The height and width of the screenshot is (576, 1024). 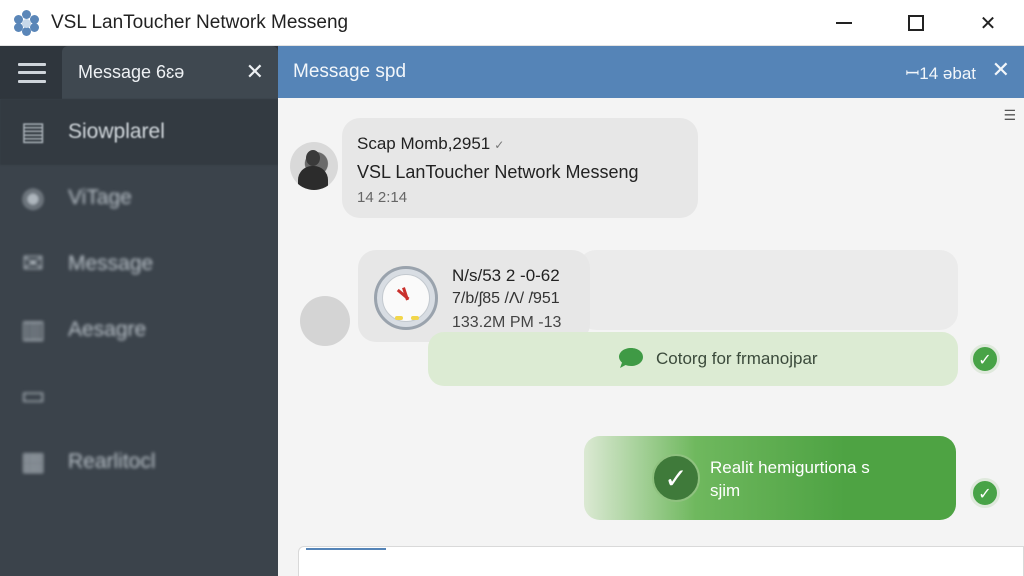 What do you see at coordinates (506, 275) in the screenshot?
I see `message-text: N/s/53 2 ‑0‑62` at bounding box center [506, 275].